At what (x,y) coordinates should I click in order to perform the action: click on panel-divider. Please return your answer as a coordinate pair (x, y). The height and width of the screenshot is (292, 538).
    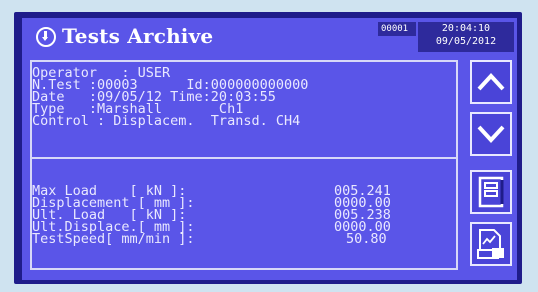
    Looking at the image, I should click on (244, 158).